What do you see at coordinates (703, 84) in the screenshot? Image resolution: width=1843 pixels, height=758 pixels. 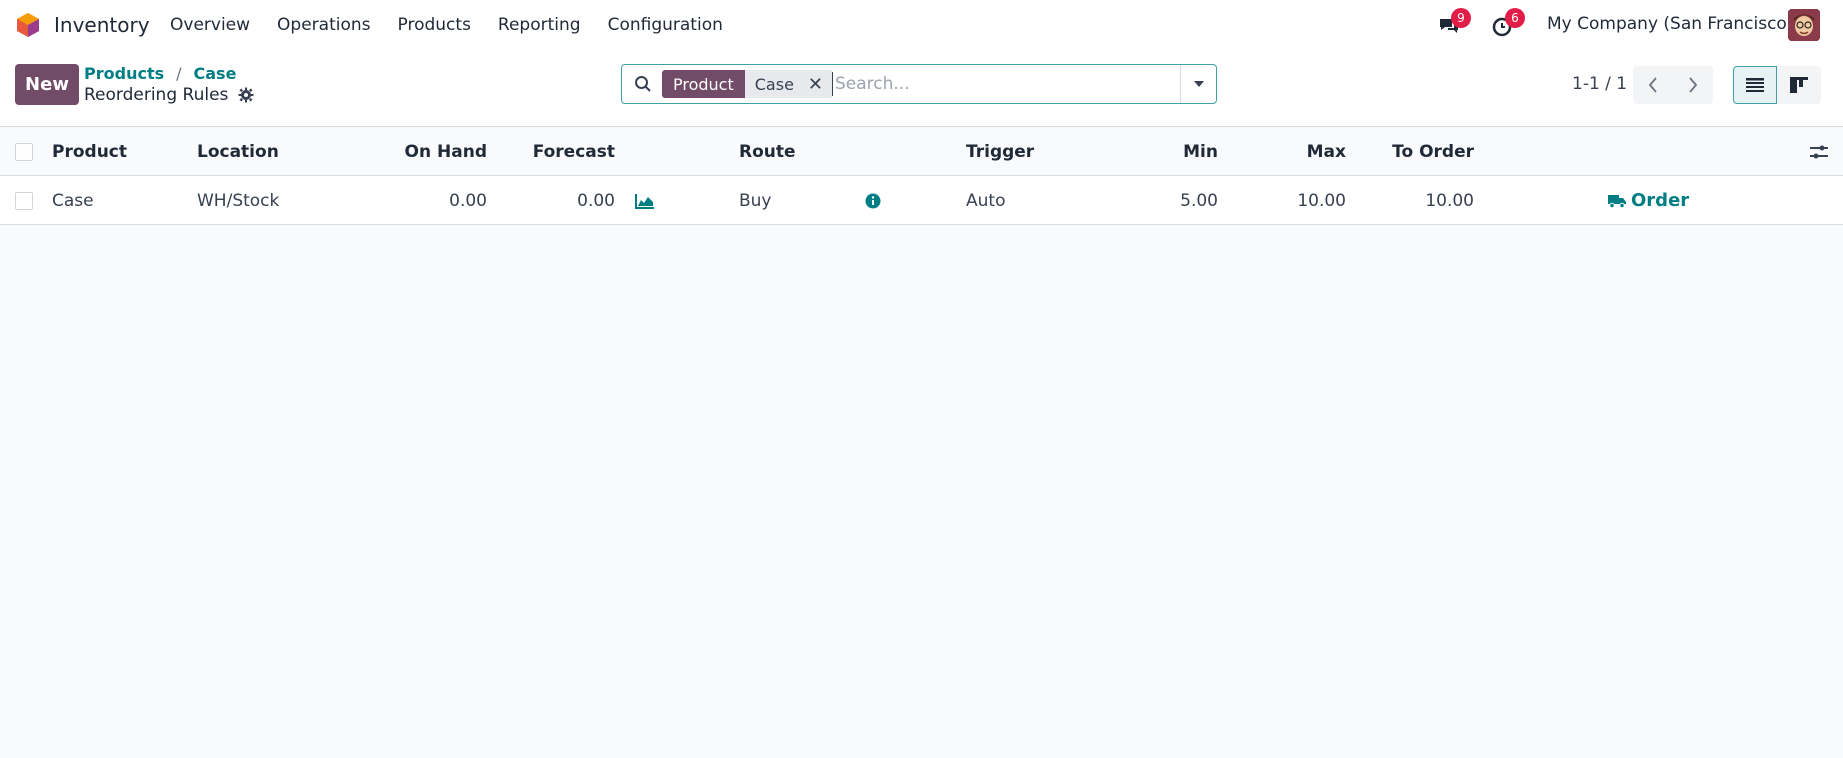 I see `facet-label: Product` at bounding box center [703, 84].